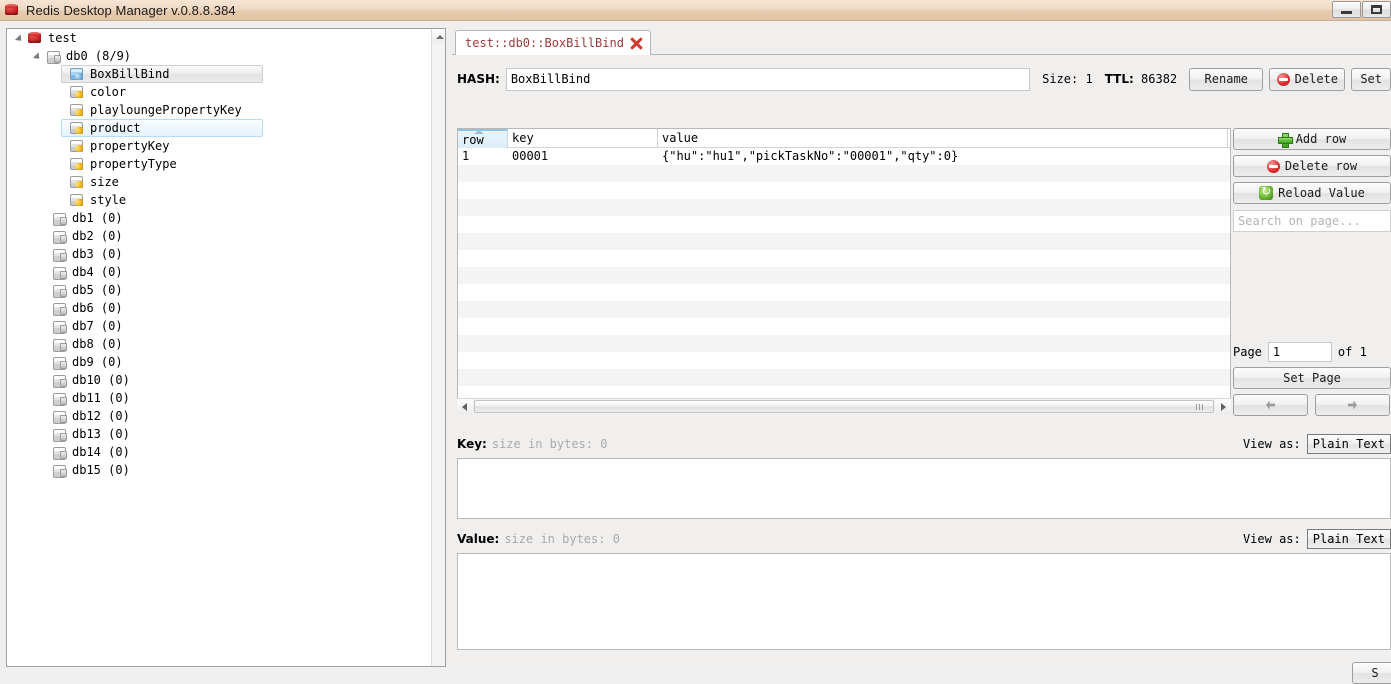  I want to click on database-icon, so click(59, 308).